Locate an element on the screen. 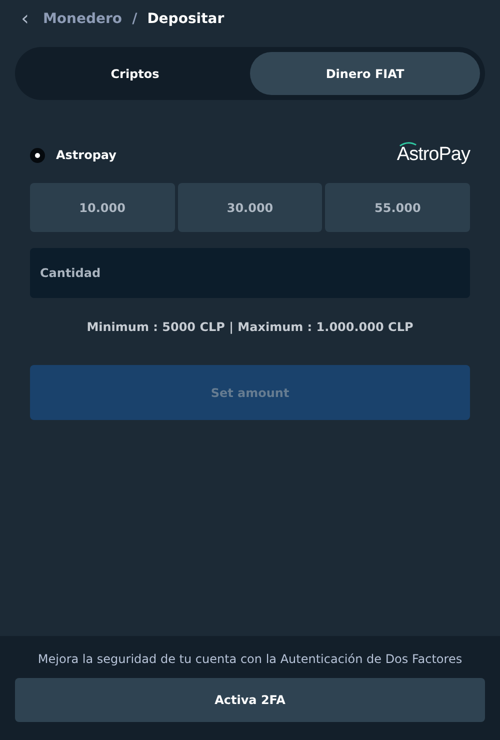 The width and height of the screenshot is (500, 740). limits-text: Minimum : 5000 CLP | Maximum : 1.000.000 CLP is located at coordinates (250, 327).